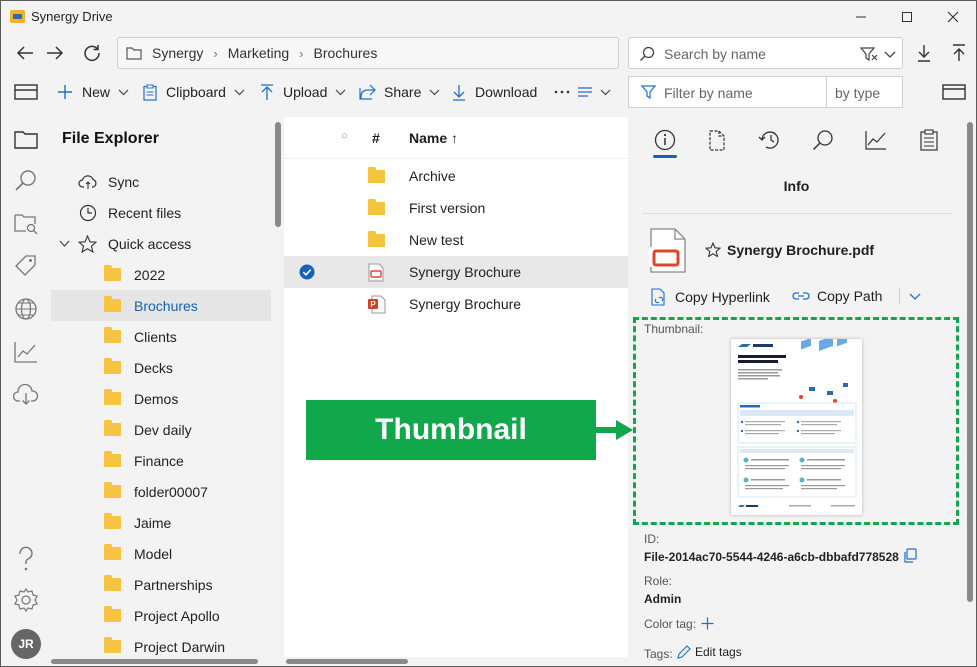 This screenshot has height=667, width=977. Describe the element at coordinates (924, 53) in the screenshot. I see `download-arrow-button` at that location.